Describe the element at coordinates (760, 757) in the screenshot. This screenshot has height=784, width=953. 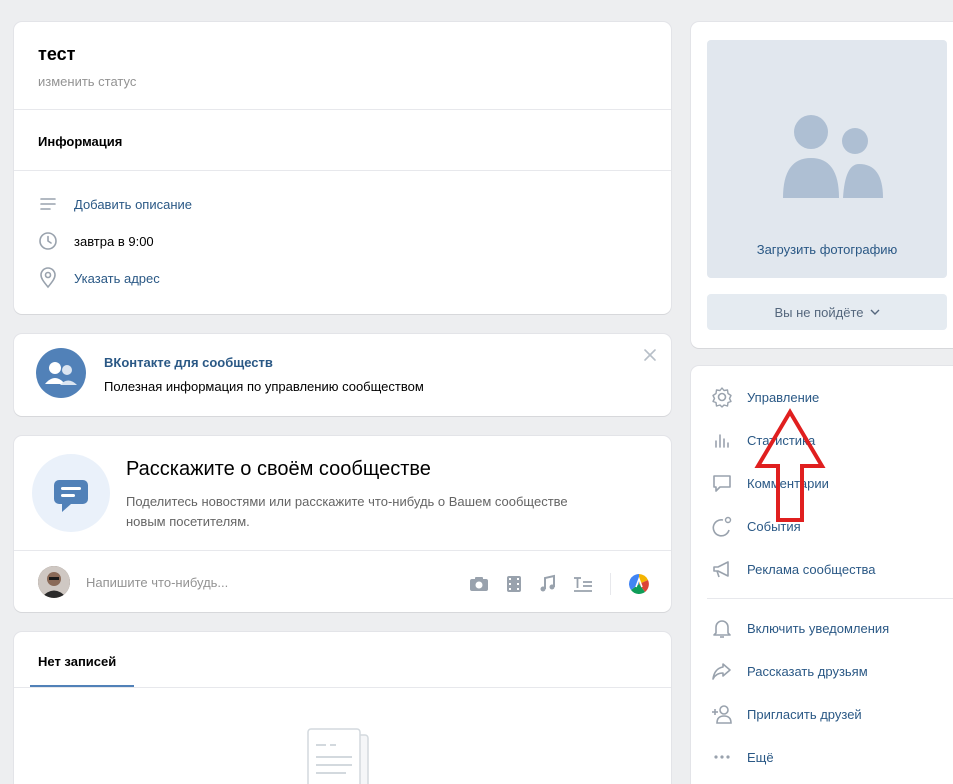
I see `menu-item-label: Ещё` at that location.